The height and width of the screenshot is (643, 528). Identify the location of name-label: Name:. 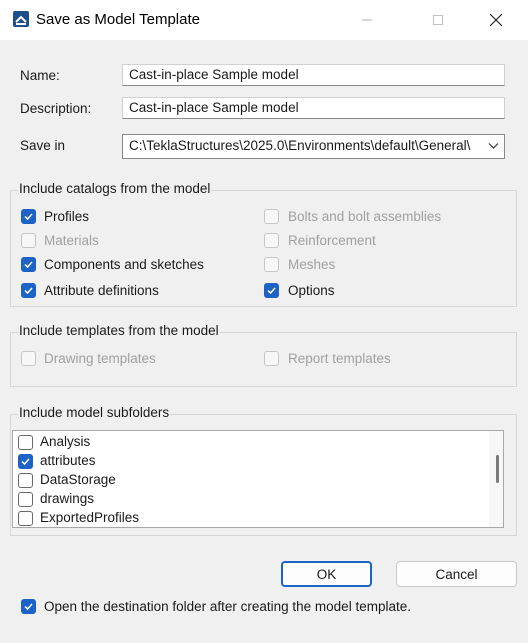
(40, 75).